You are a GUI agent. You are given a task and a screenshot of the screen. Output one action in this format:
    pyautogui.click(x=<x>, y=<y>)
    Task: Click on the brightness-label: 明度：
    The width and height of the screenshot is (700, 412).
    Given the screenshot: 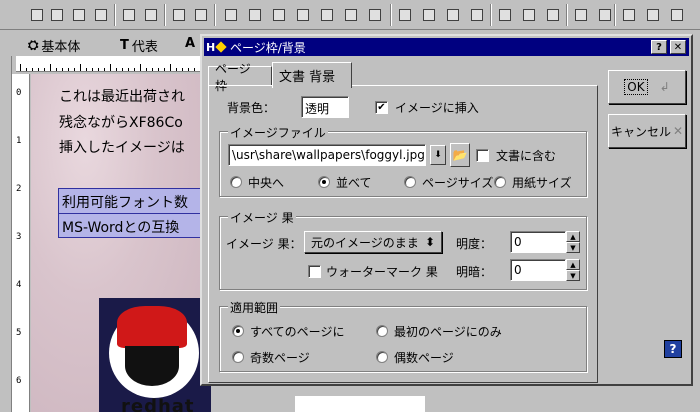 What is the action you would take?
    pyautogui.click(x=474, y=244)
    